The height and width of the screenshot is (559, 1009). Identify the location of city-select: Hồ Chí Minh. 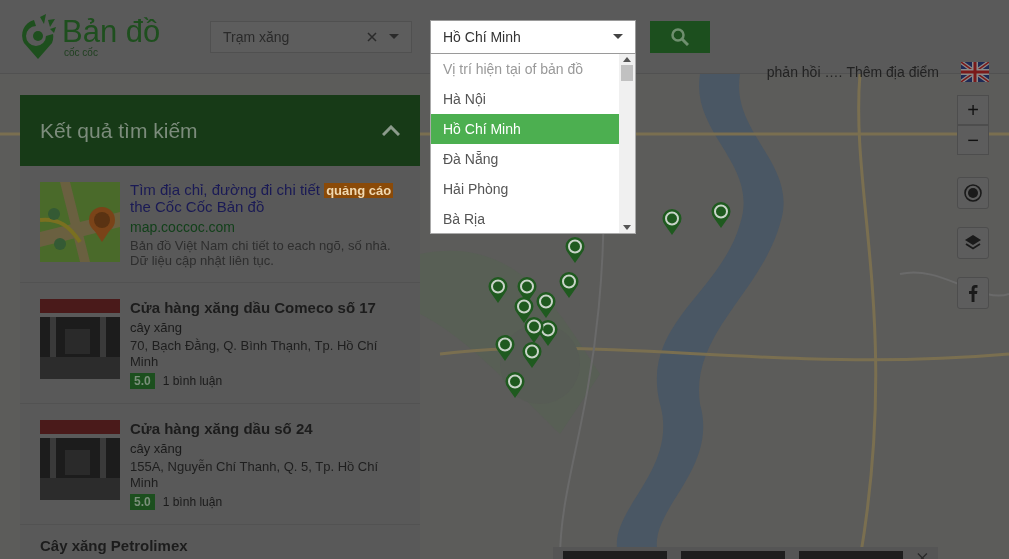
(533, 36).